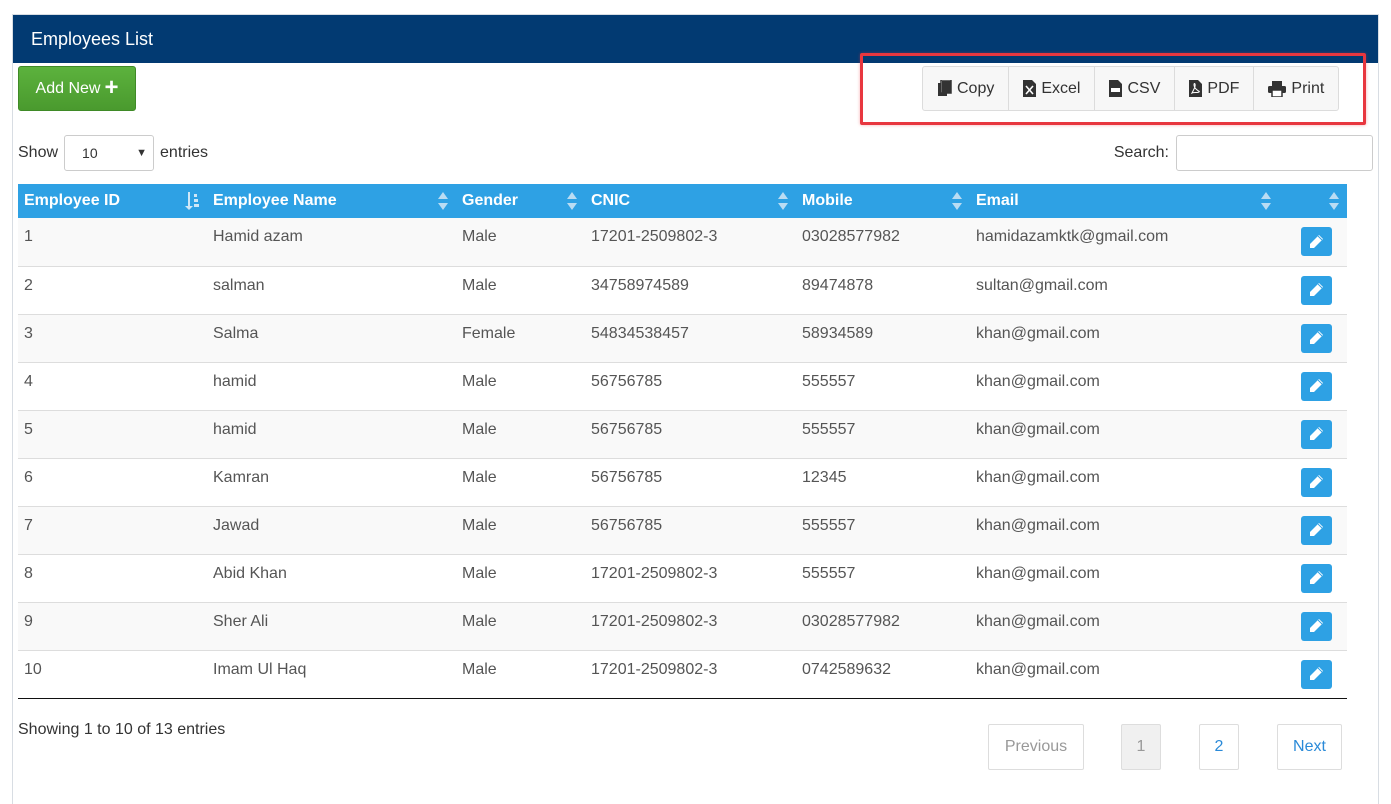 Image resolution: width=1391 pixels, height=804 pixels. Describe the element at coordinates (33, 669) in the screenshot. I see `cell-employee-id: 10` at that location.